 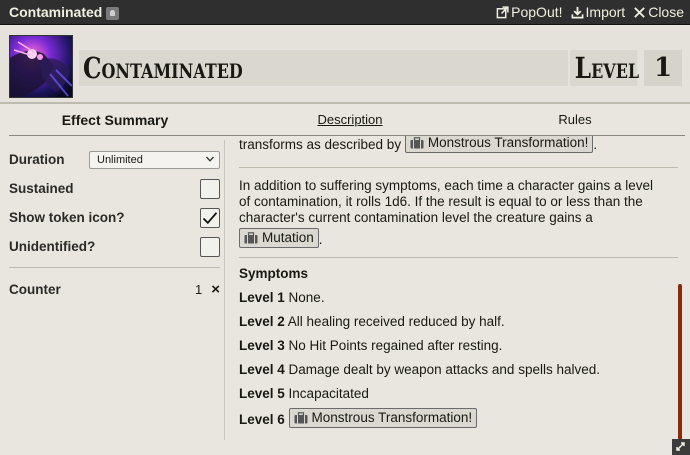 What do you see at coordinates (396, 321) in the screenshot?
I see `symptom-text: All healing received reduced by half.` at bounding box center [396, 321].